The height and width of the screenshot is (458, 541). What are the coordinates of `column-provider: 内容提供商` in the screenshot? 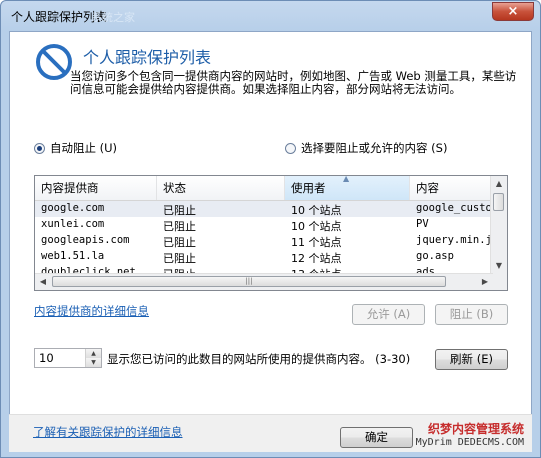 It's located at (96, 188).